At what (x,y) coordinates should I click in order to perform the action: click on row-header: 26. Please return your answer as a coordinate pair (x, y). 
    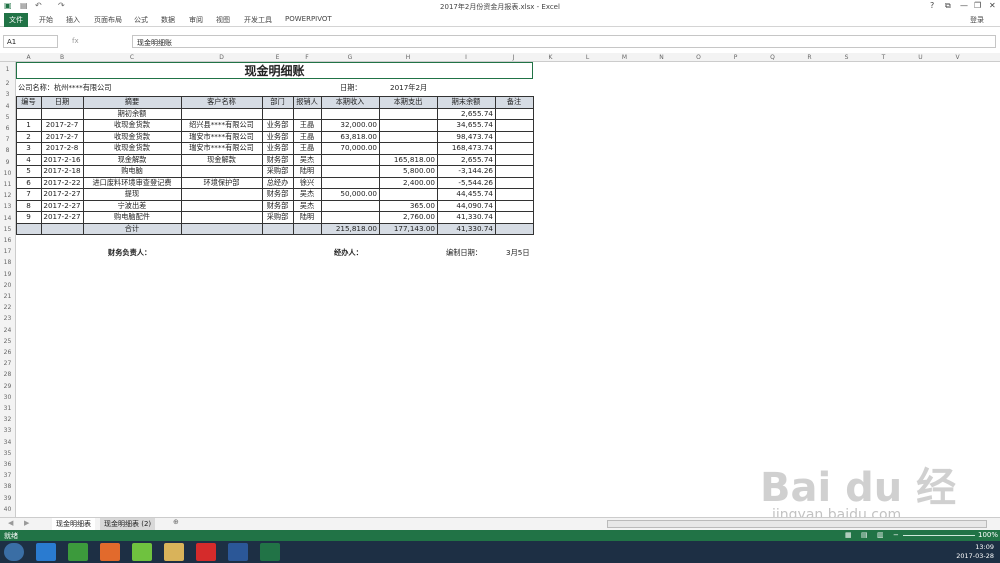
    Looking at the image, I should click on (7, 352).